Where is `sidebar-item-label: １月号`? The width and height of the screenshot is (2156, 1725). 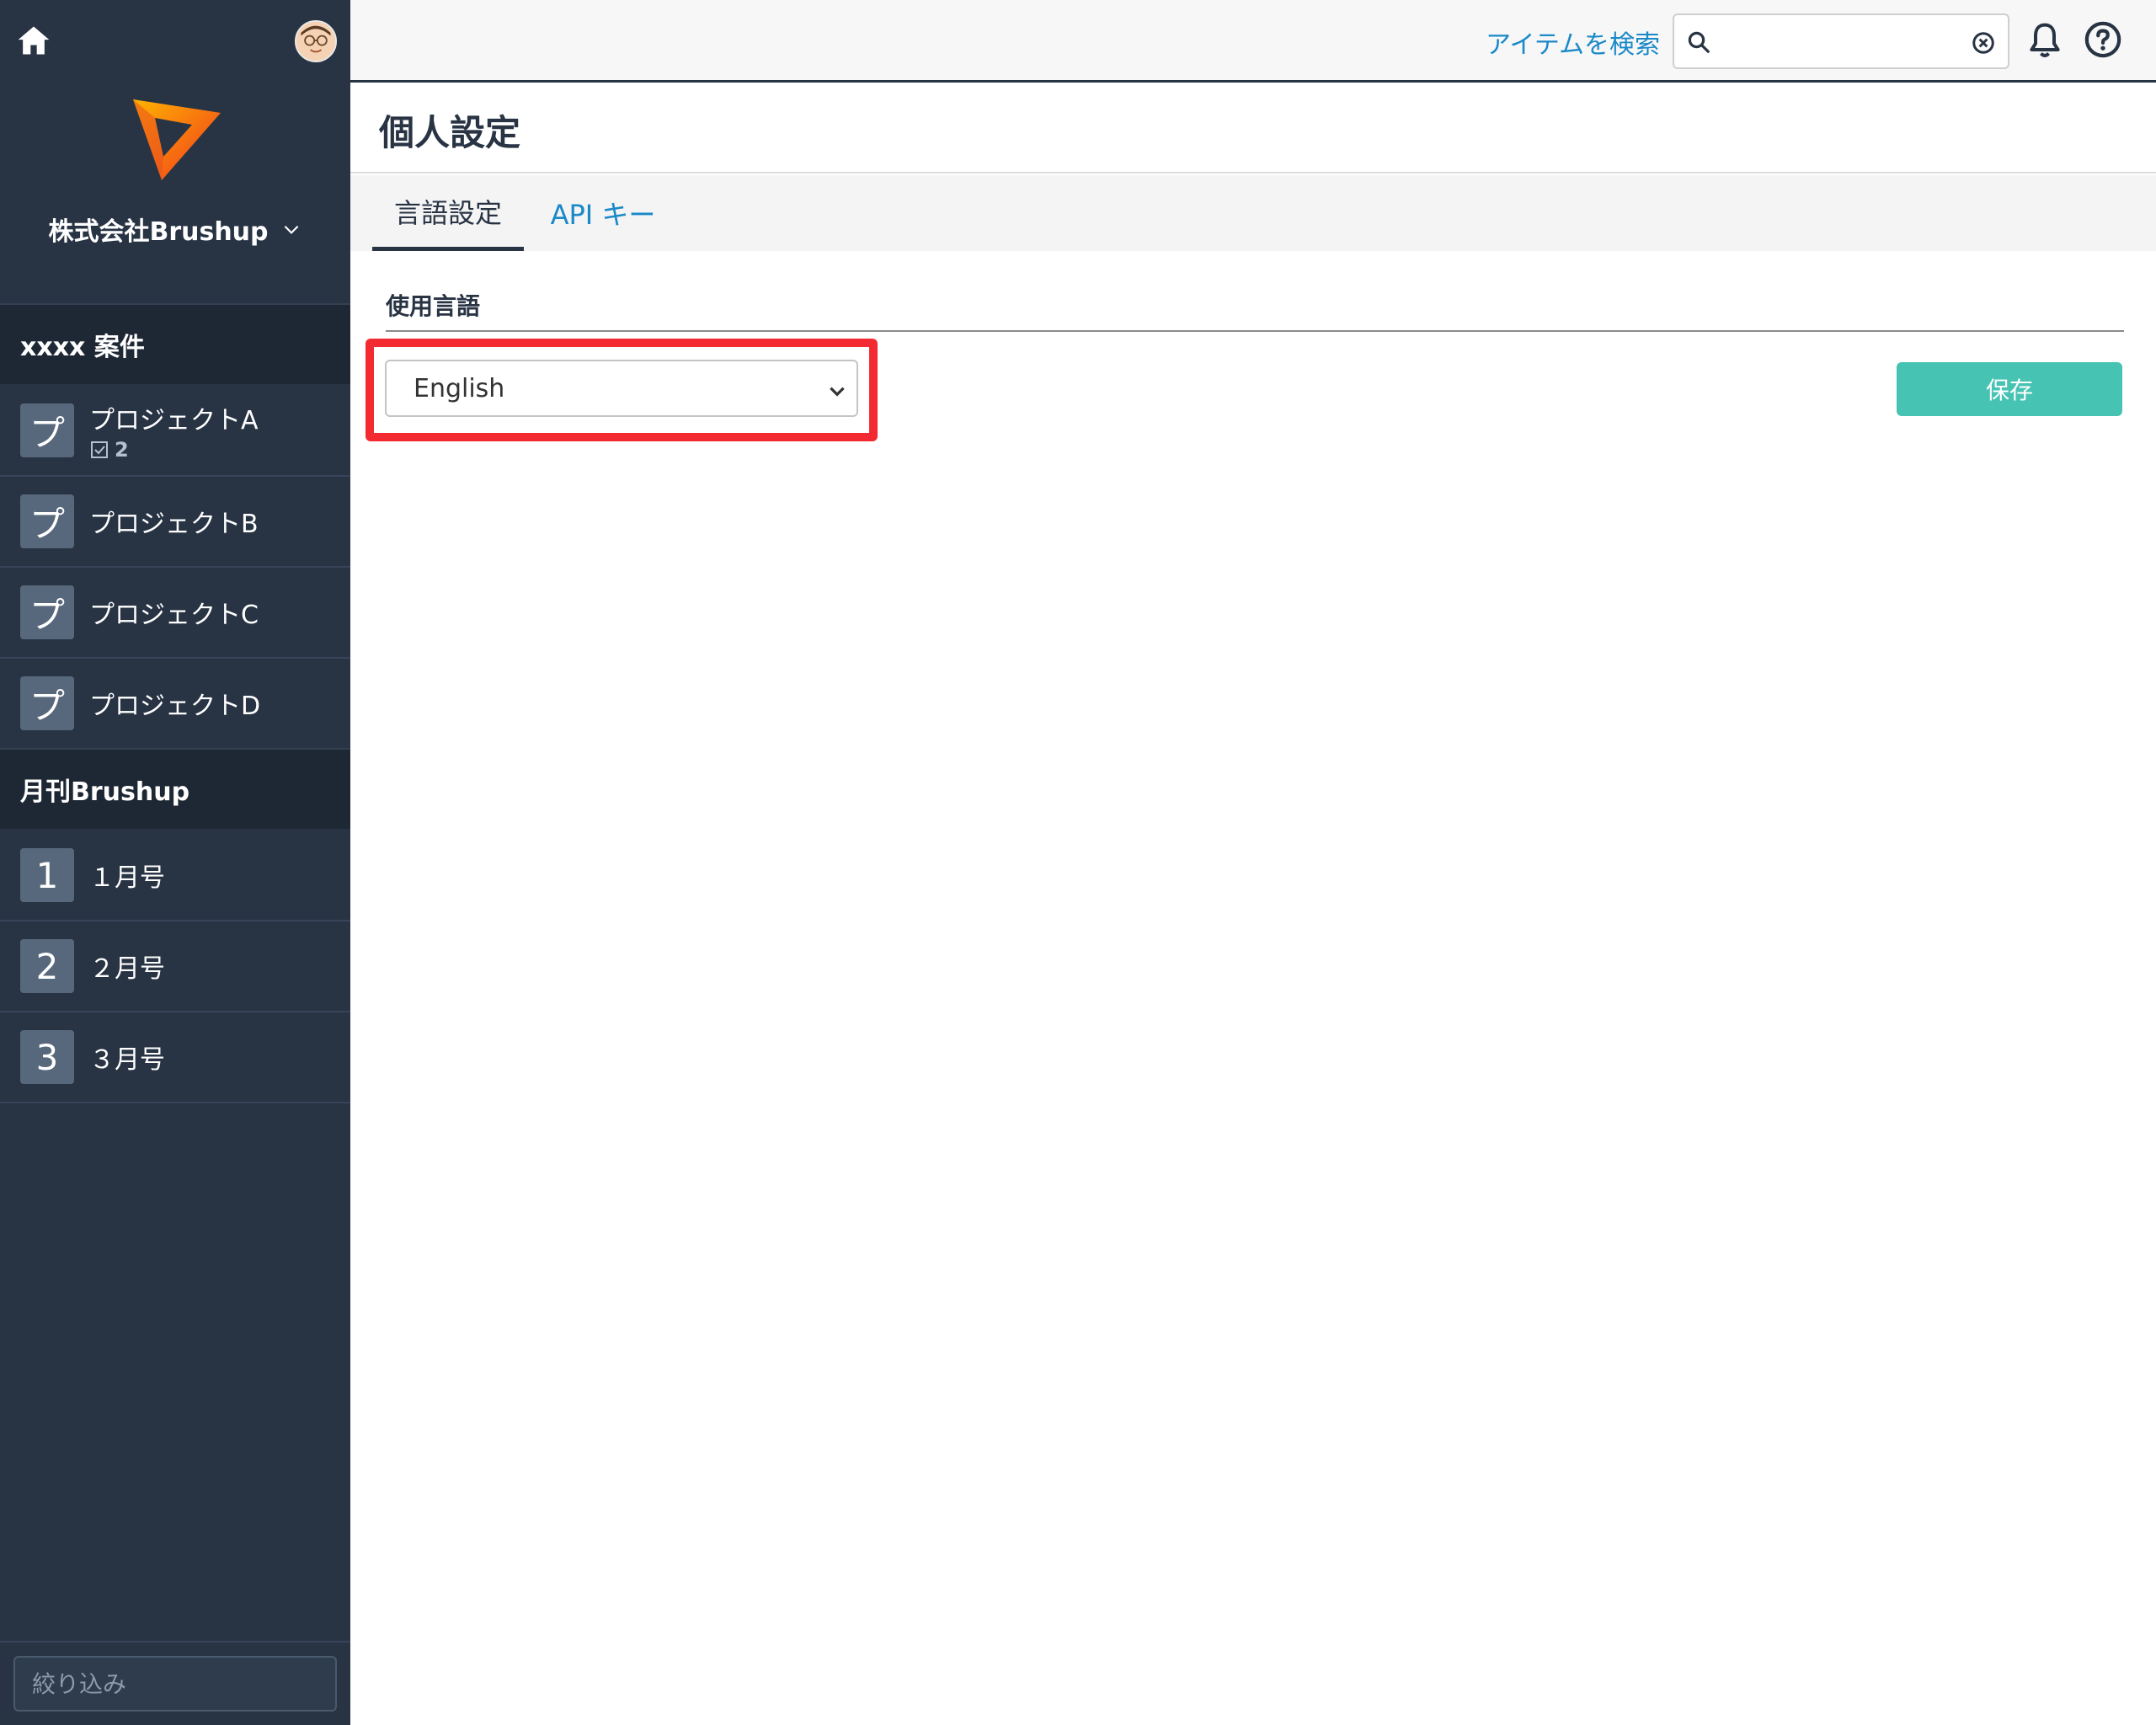
sidebar-item-label: １月号 is located at coordinates (127, 878).